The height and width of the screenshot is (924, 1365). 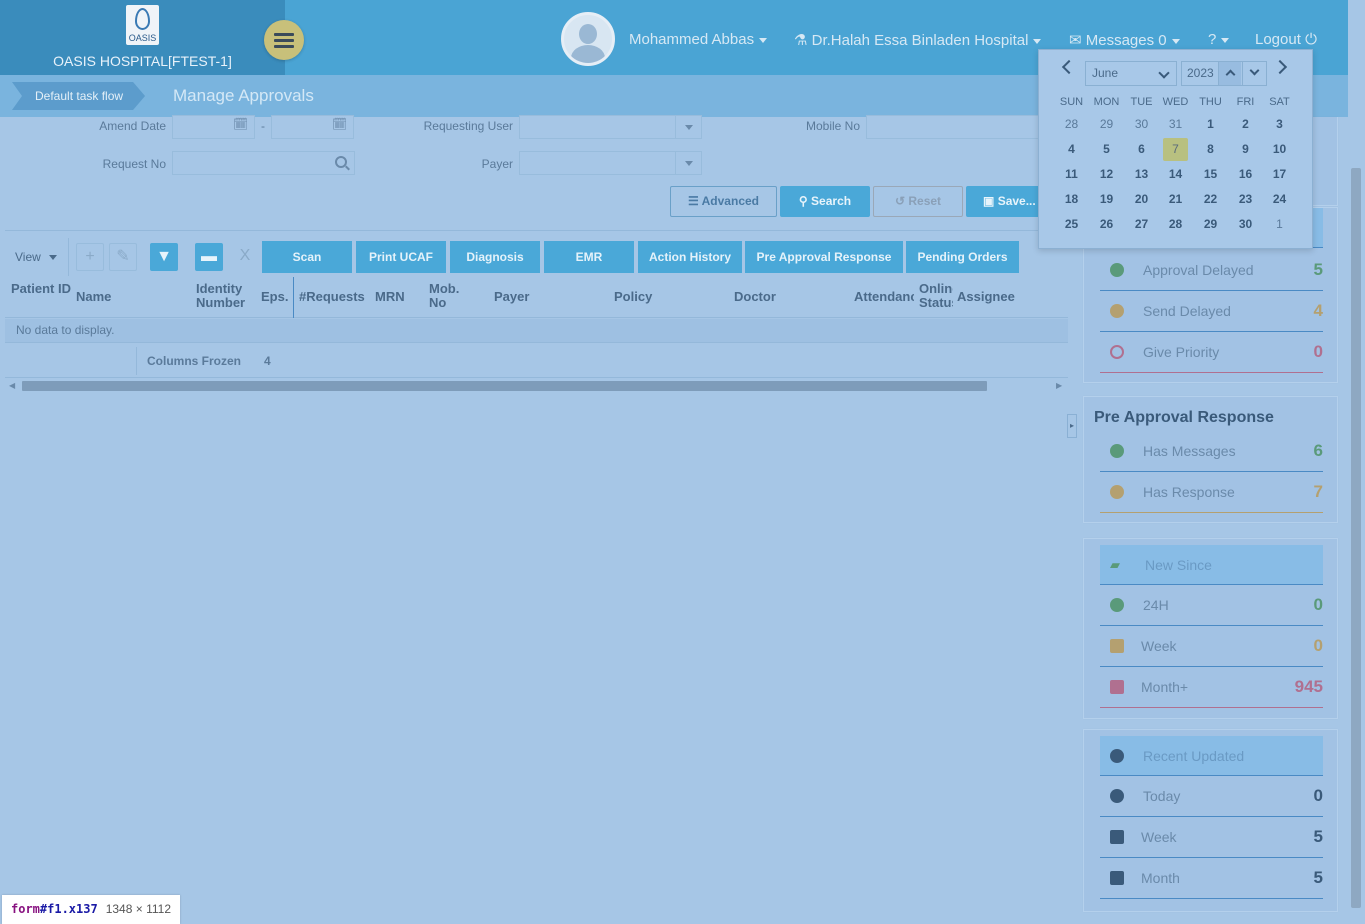 I want to click on requesting-user-select, so click(x=610, y=127).